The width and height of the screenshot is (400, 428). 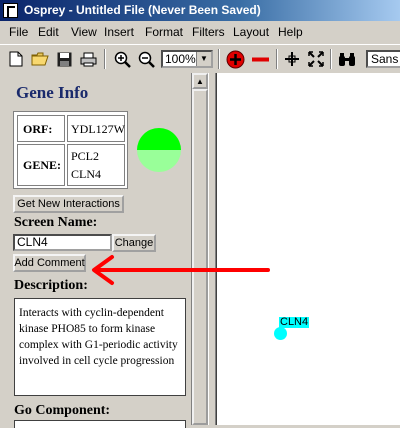 What do you see at coordinates (347, 59) in the screenshot?
I see `find-icon` at bounding box center [347, 59].